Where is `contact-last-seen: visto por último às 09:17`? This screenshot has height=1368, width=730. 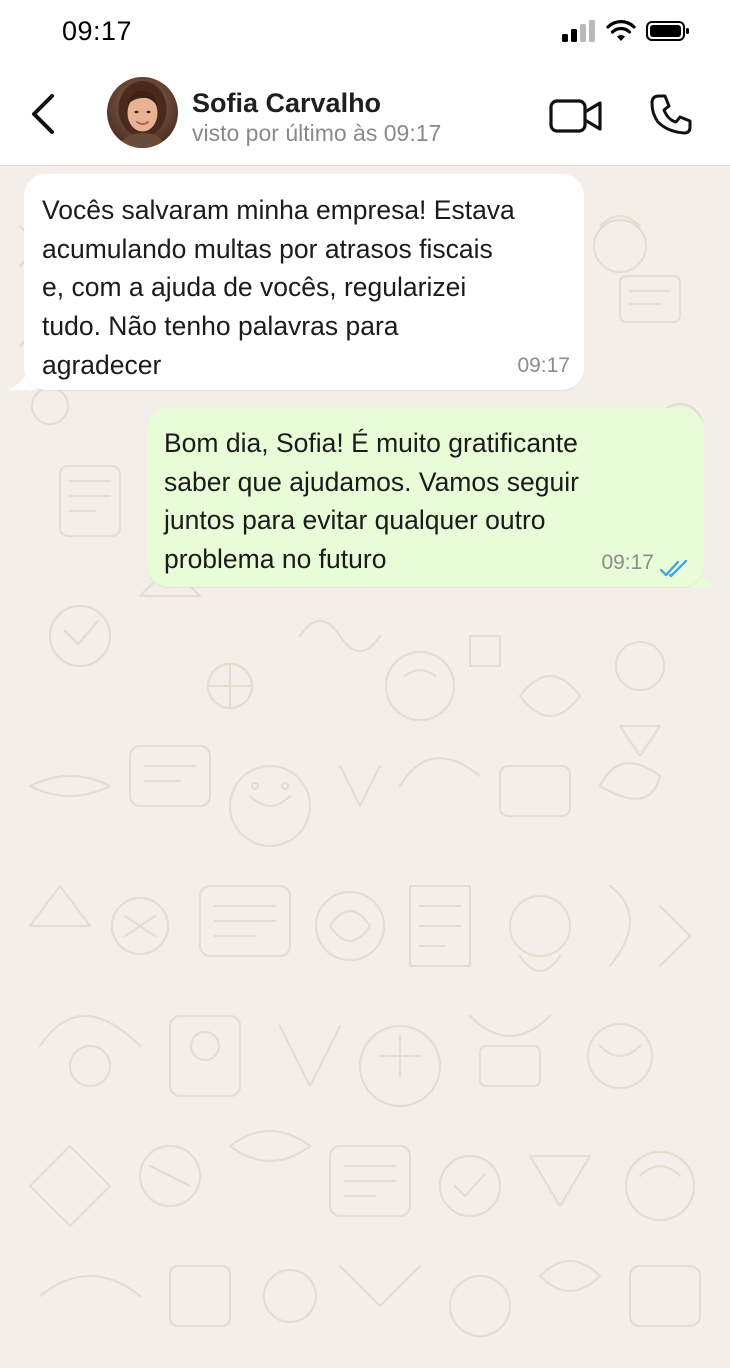
contact-last-seen: visto por último às 09:17 is located at coordinates (317, 133).